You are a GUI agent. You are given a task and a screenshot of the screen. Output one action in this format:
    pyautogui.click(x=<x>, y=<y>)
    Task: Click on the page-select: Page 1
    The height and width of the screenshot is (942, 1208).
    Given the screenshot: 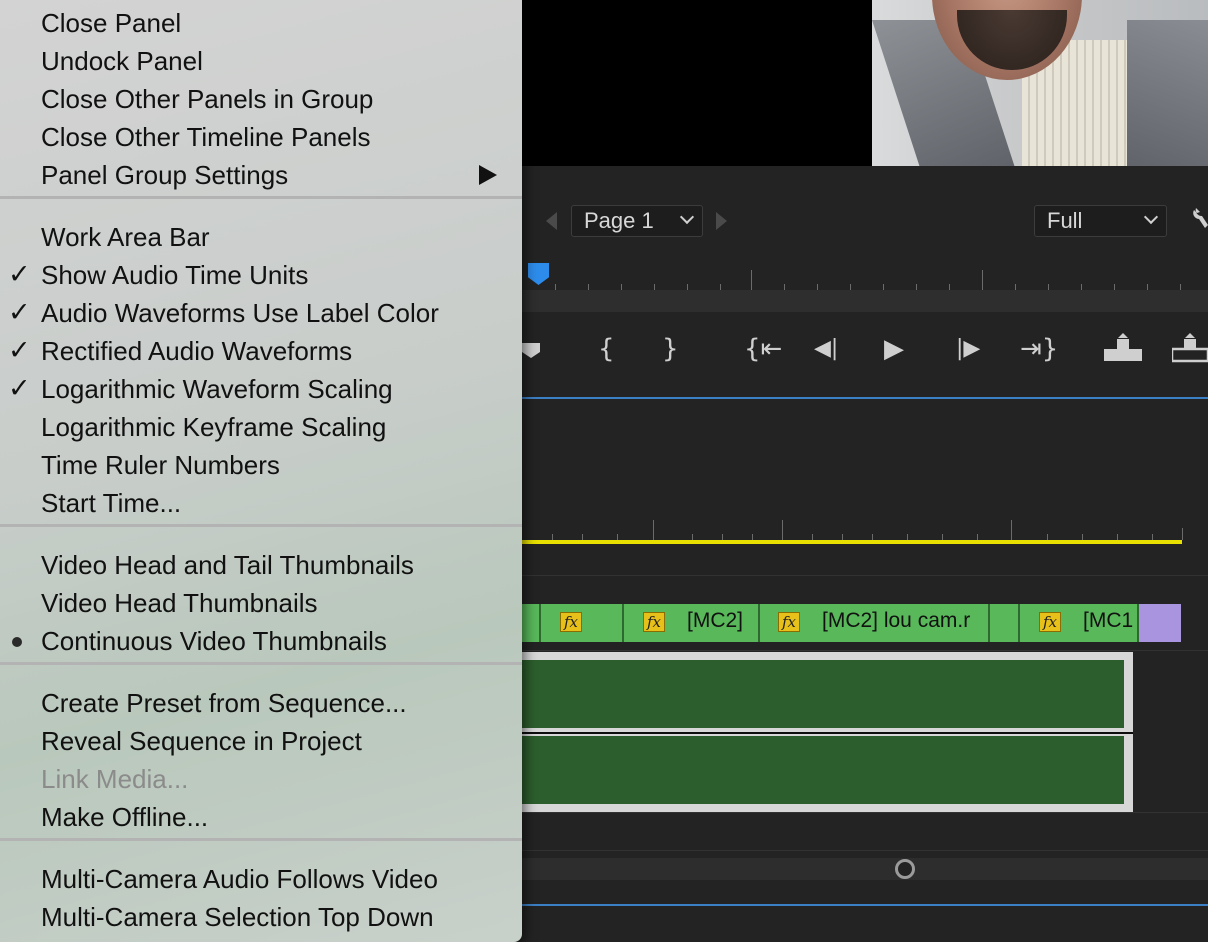 What is the action you would take?
    pyautogui.click(x=637, y=221)
    